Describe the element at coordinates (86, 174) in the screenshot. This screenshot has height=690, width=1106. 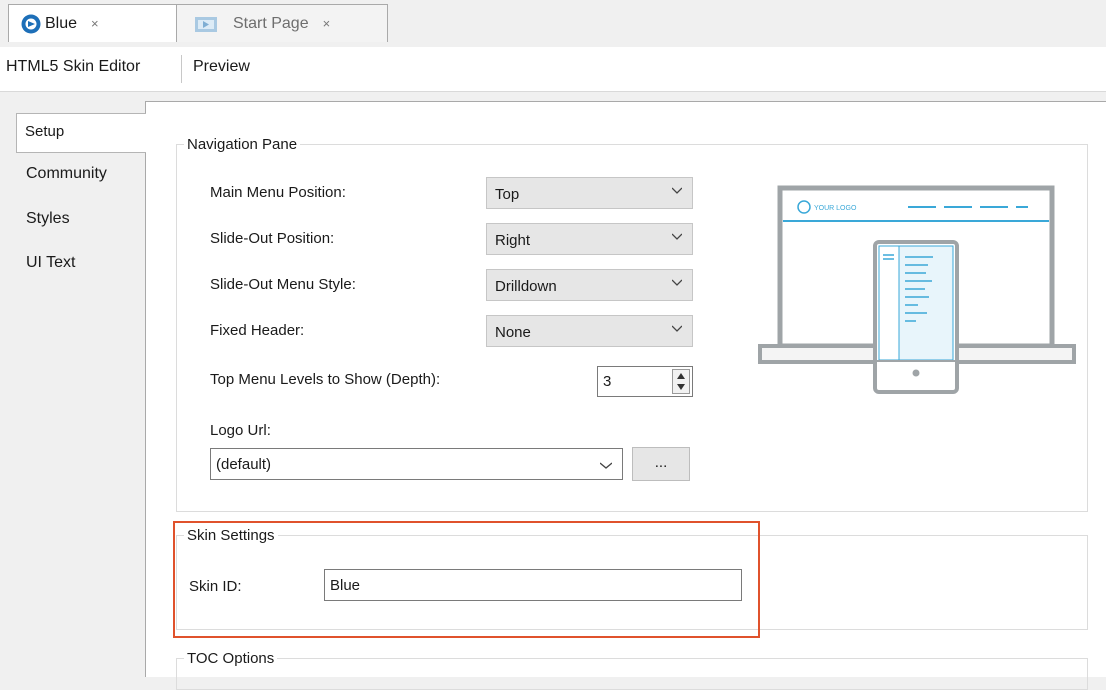
I see `tab-community: Community` at that location.